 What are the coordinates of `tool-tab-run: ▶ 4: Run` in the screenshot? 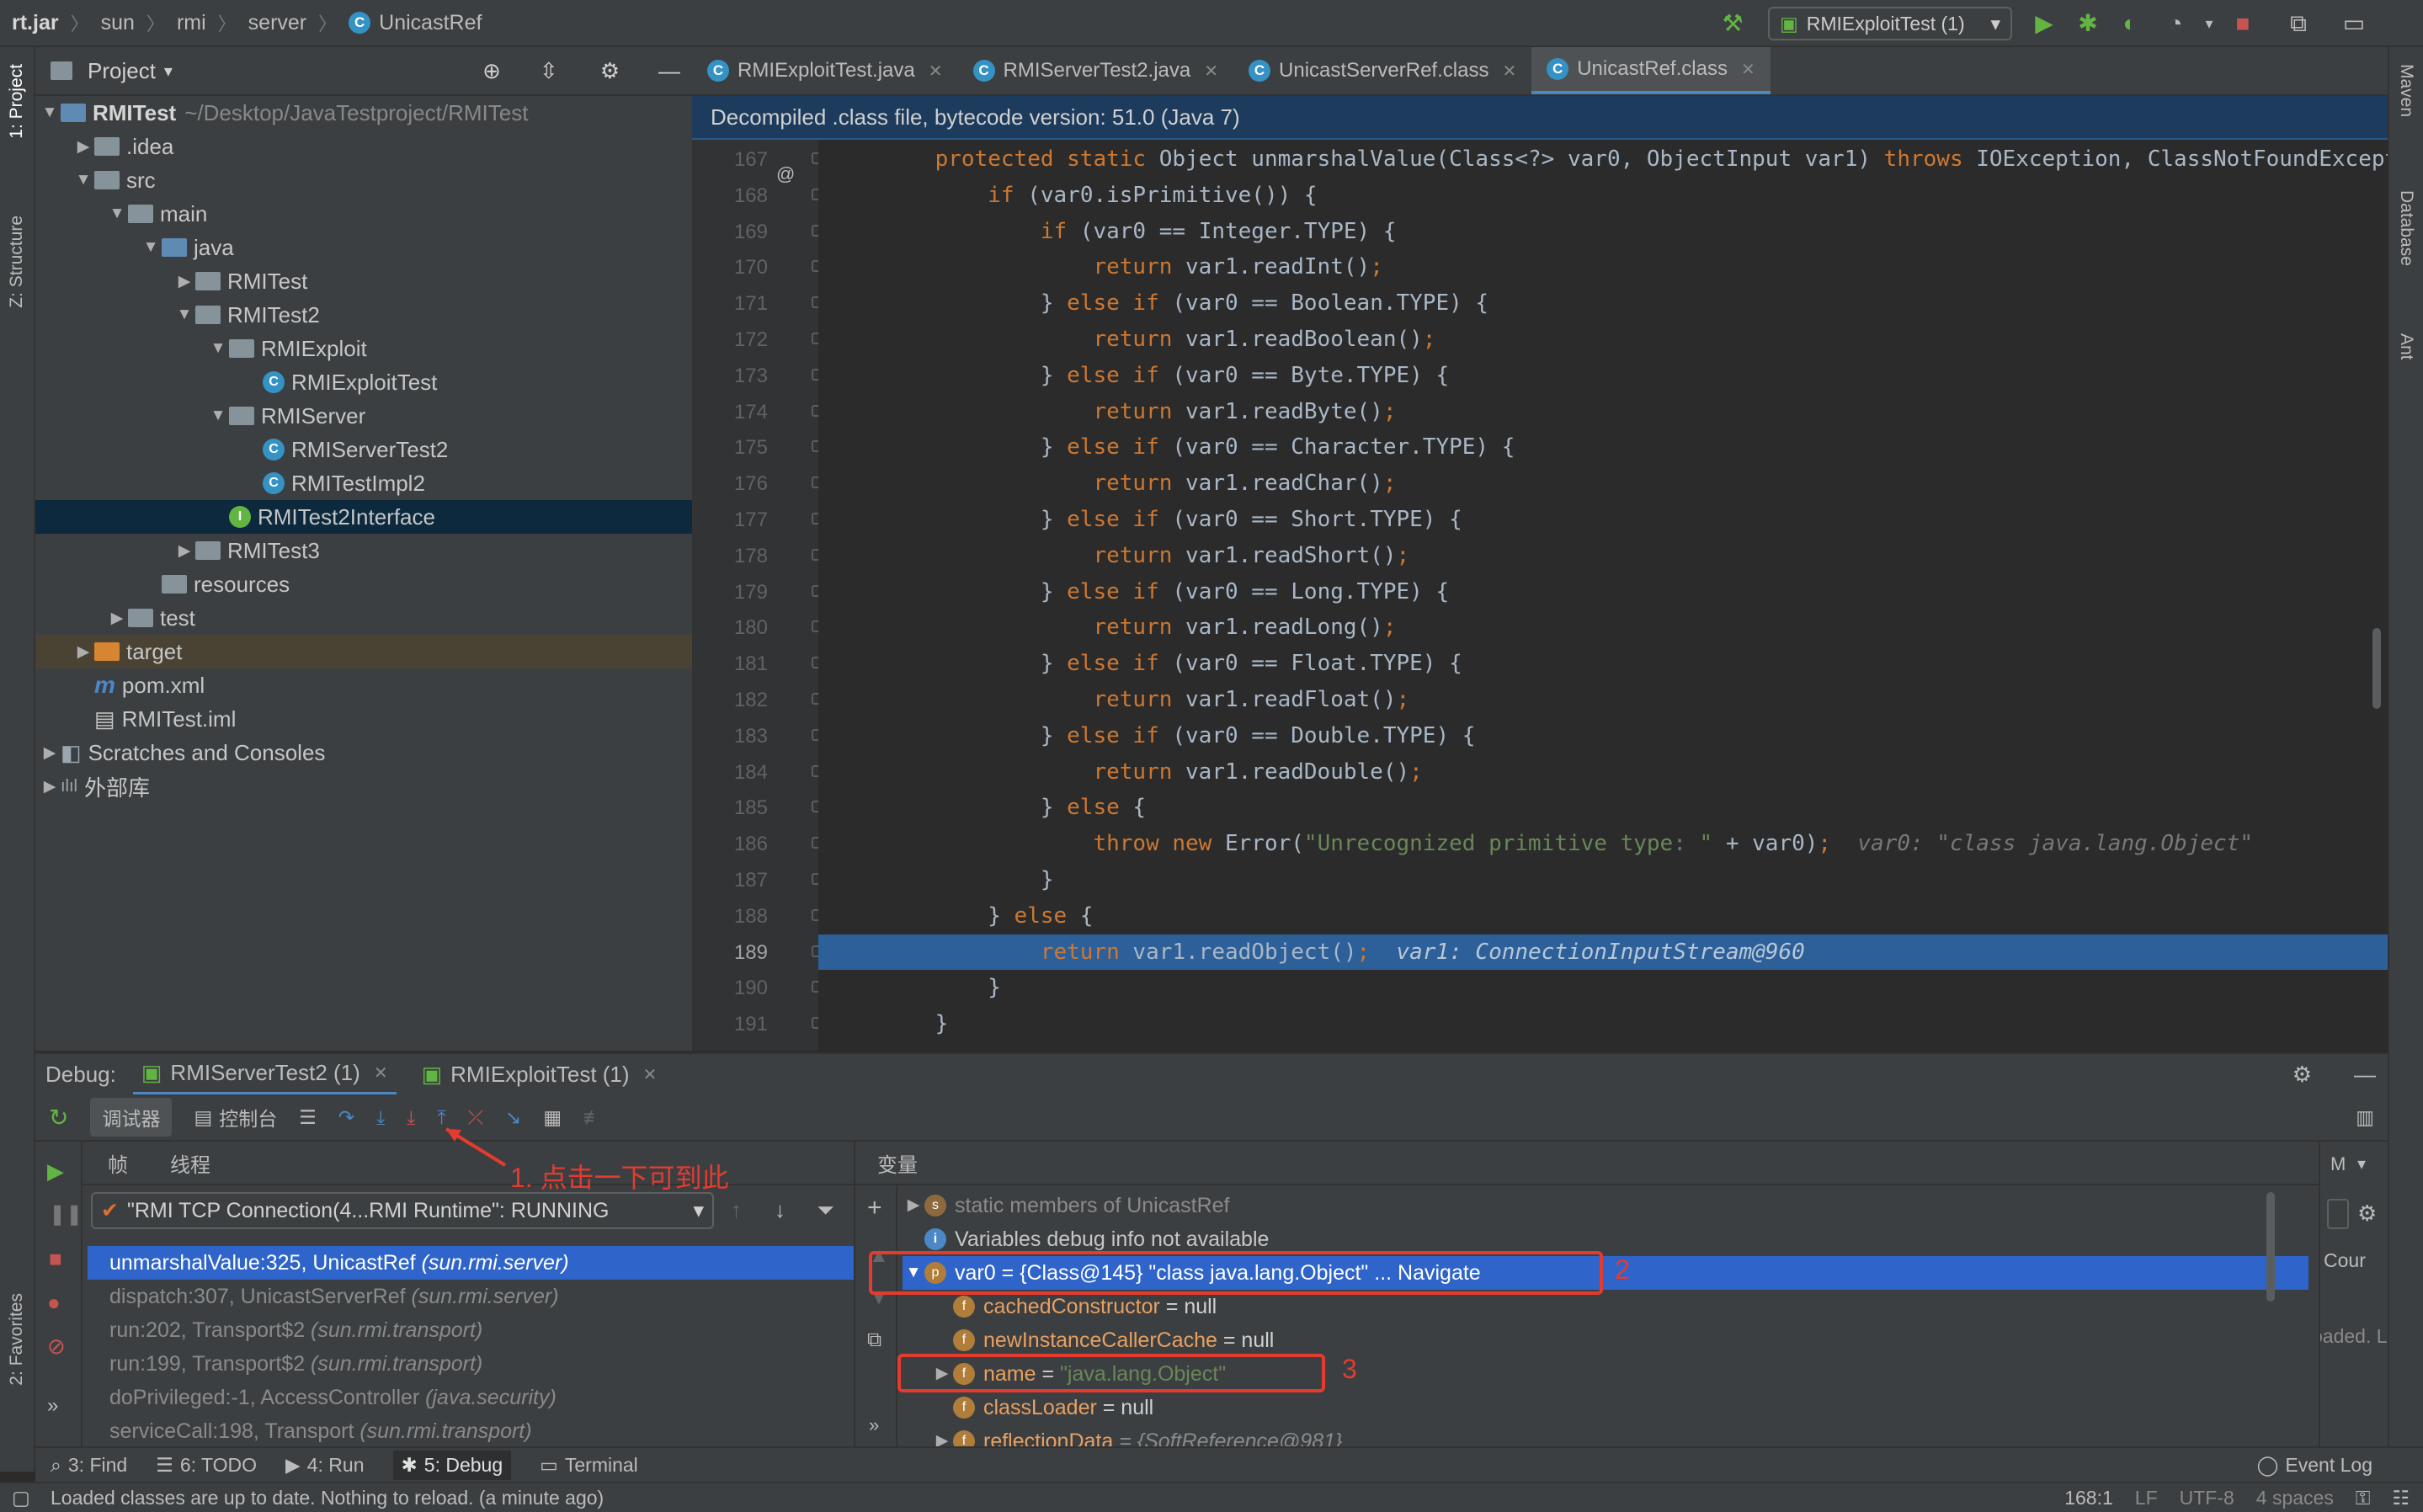 It's located at (325, 1465).